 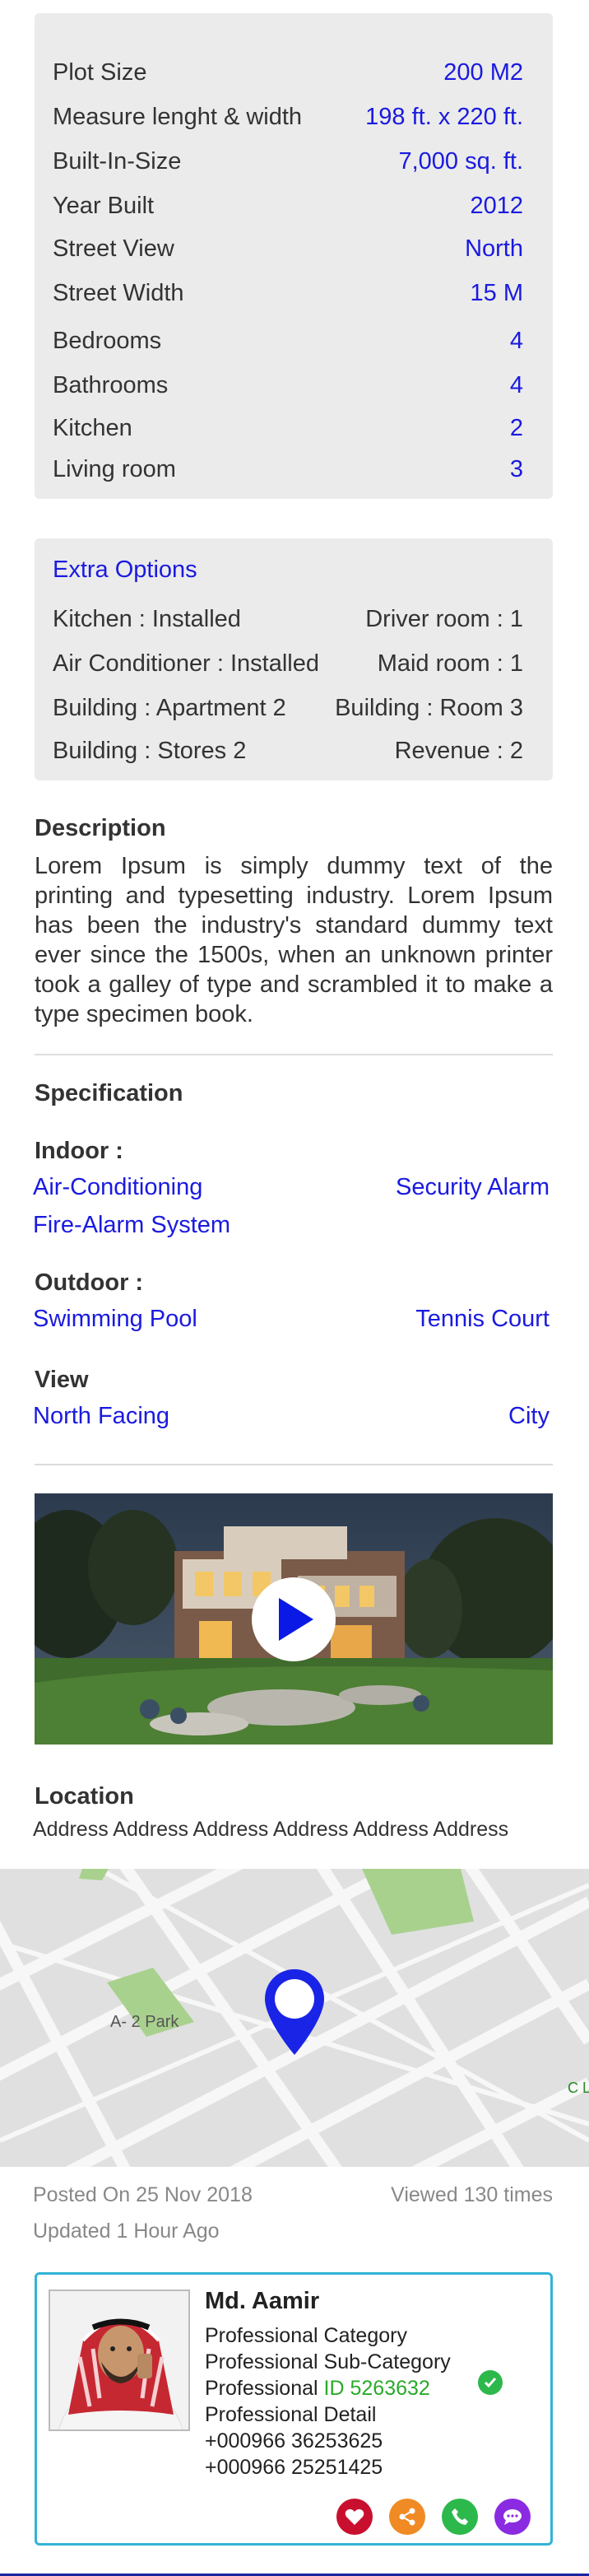 What do you see at coordinates (429, 708) in the screenshot?
I see `extra-option-right: Building : Room 3` at bounding box center [429, 708].